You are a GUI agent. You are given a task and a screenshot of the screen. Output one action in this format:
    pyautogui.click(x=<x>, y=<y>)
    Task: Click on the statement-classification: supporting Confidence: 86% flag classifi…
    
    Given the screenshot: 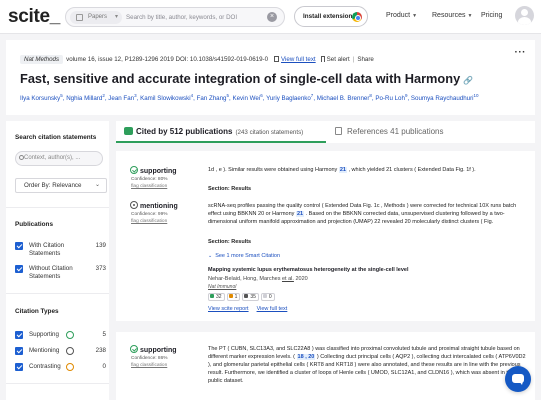 What is the action you would take?
    pyautogui.click(x=164, y=356)
    